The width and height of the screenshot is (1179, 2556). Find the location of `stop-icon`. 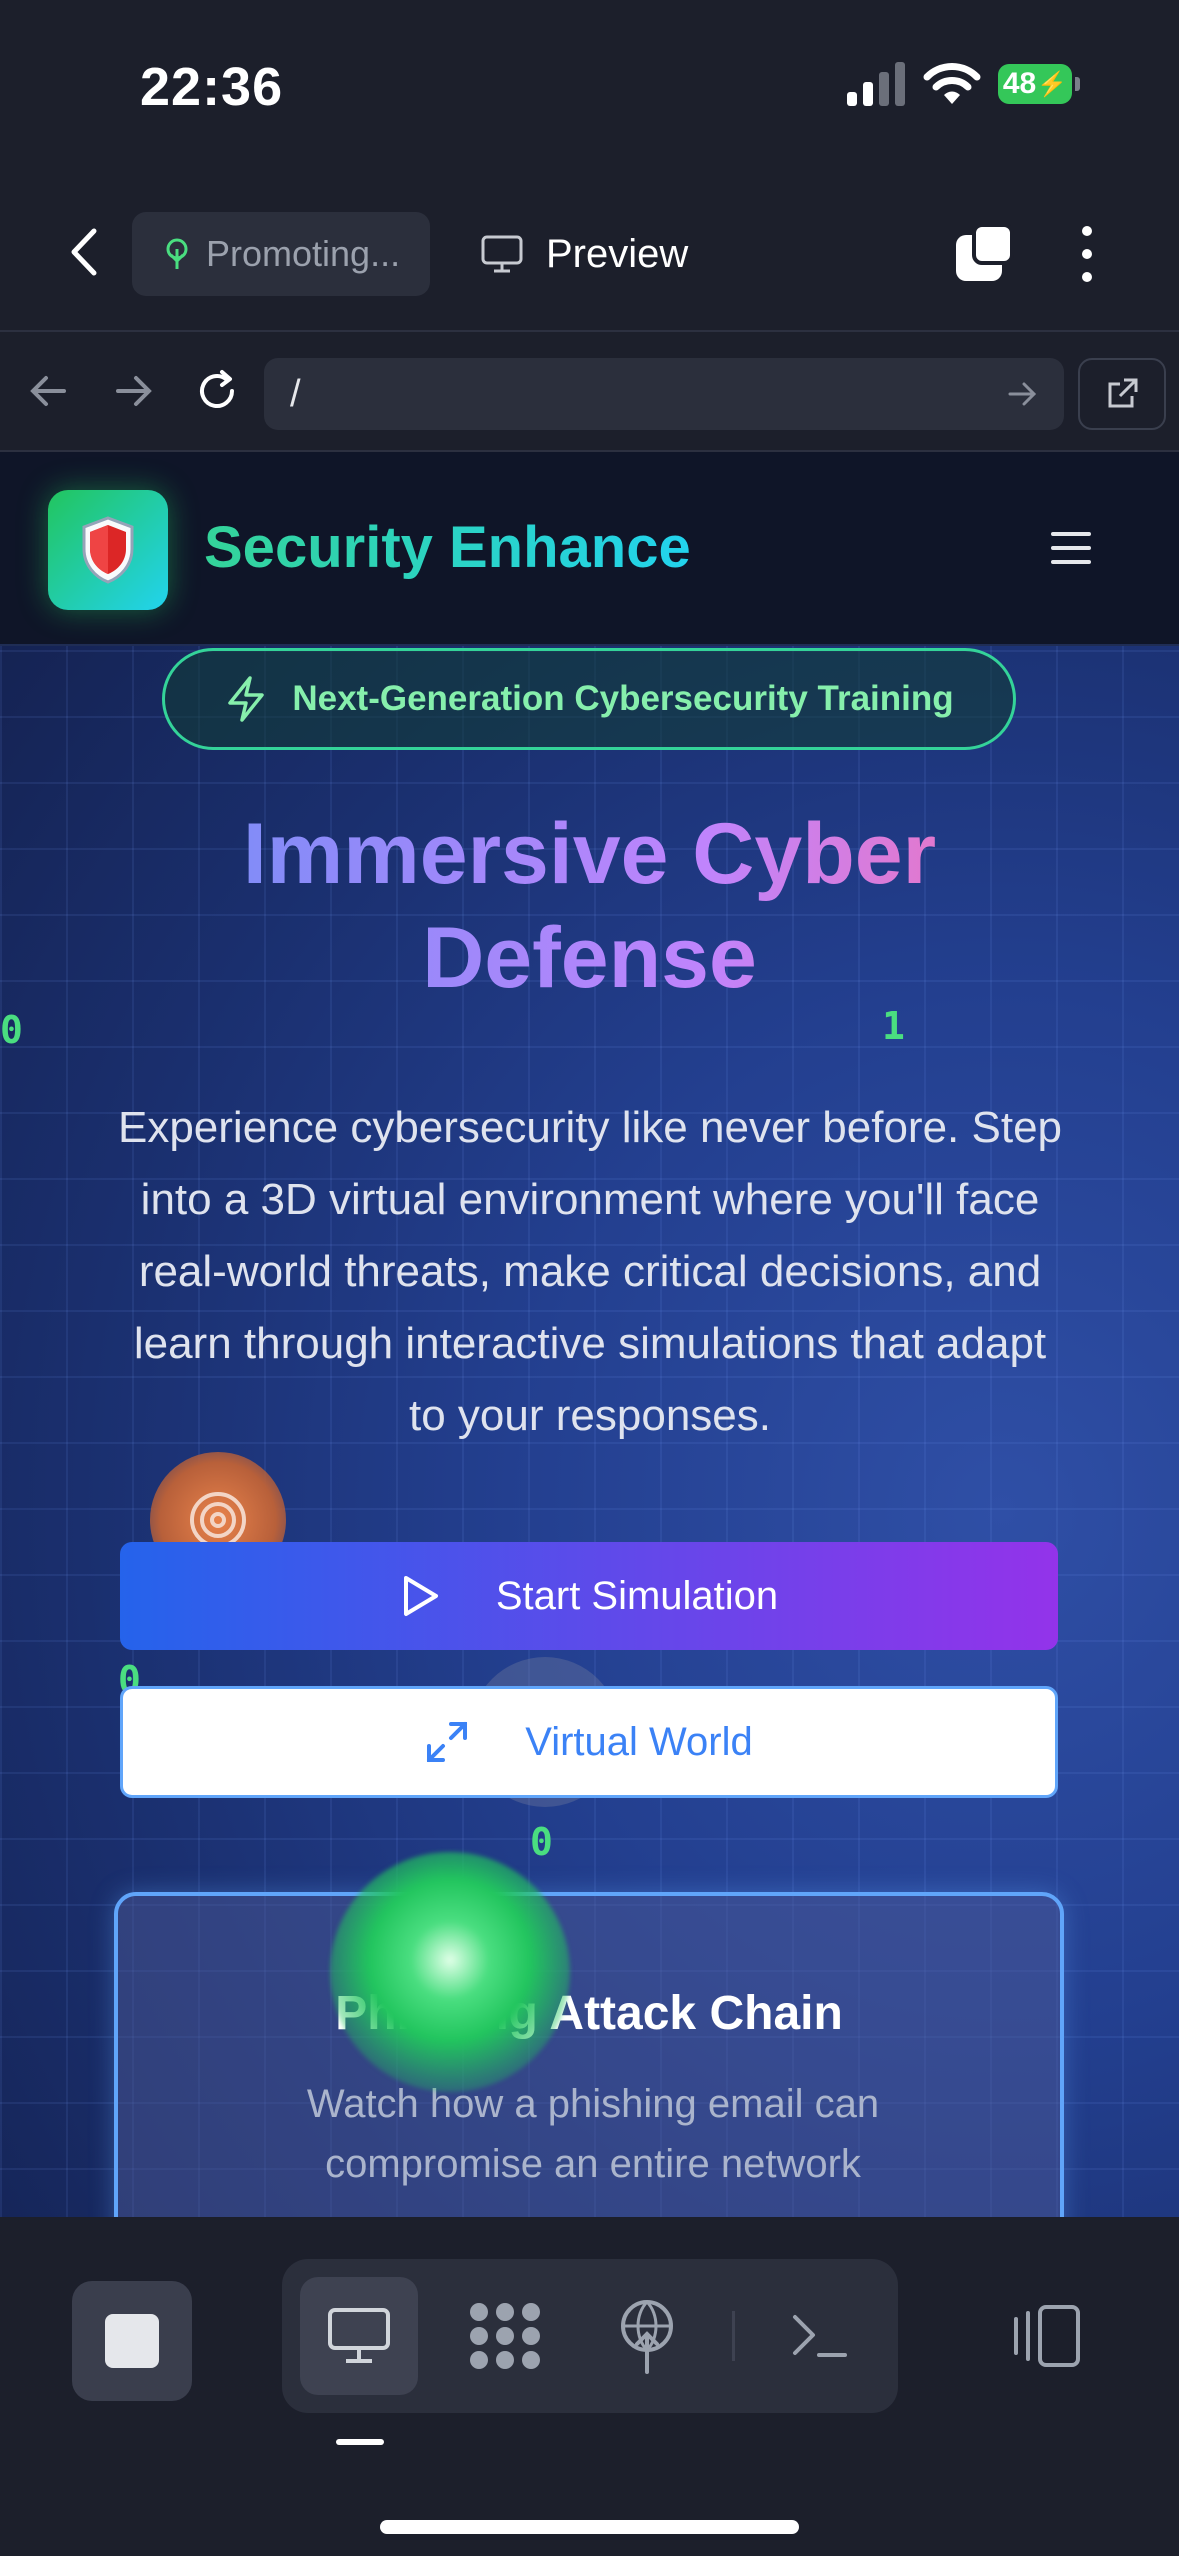

stop-icon is located at coordinates (132, 2341).